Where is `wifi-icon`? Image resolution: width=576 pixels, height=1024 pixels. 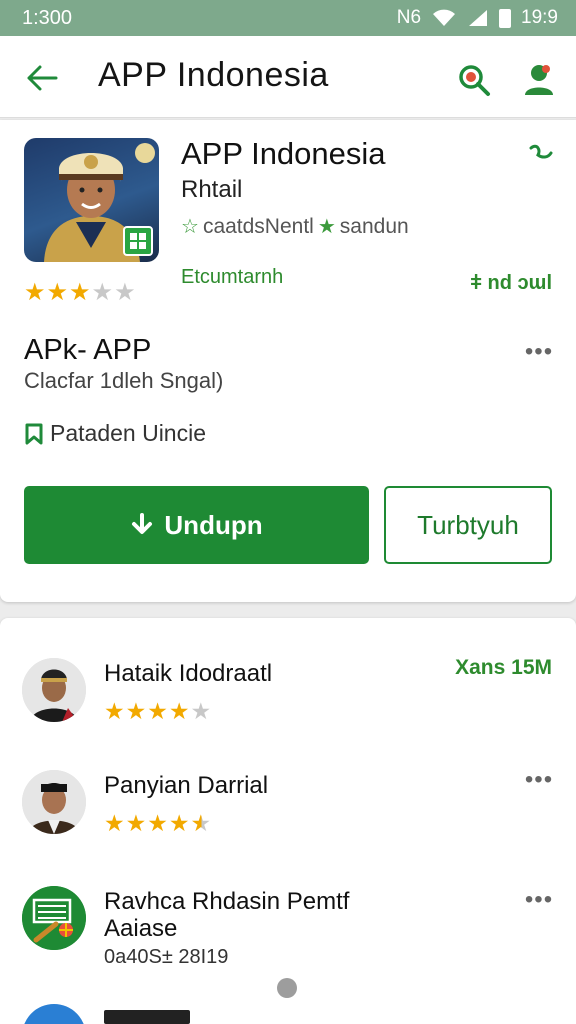 wifi-icon is located at coordinates (444, 17).